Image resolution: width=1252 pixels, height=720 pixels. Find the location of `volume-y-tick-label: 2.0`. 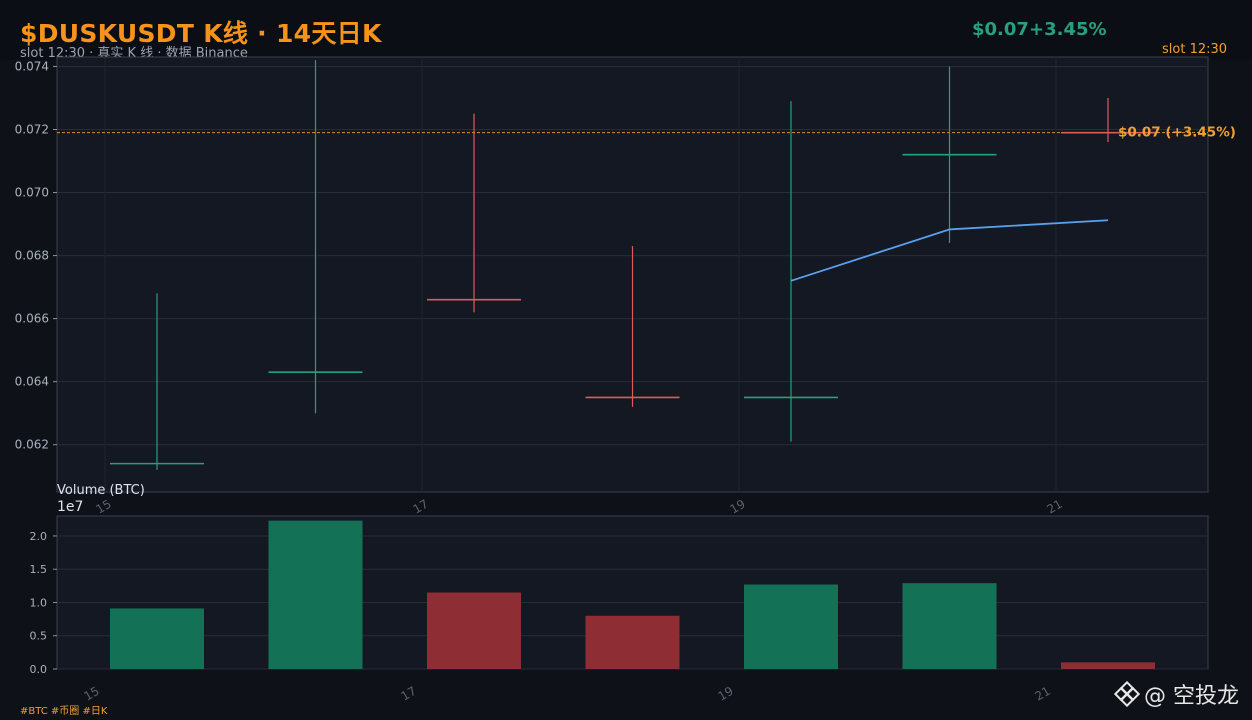

volume-y-tick-label: 2.0 is located at coordinates (39, 536).